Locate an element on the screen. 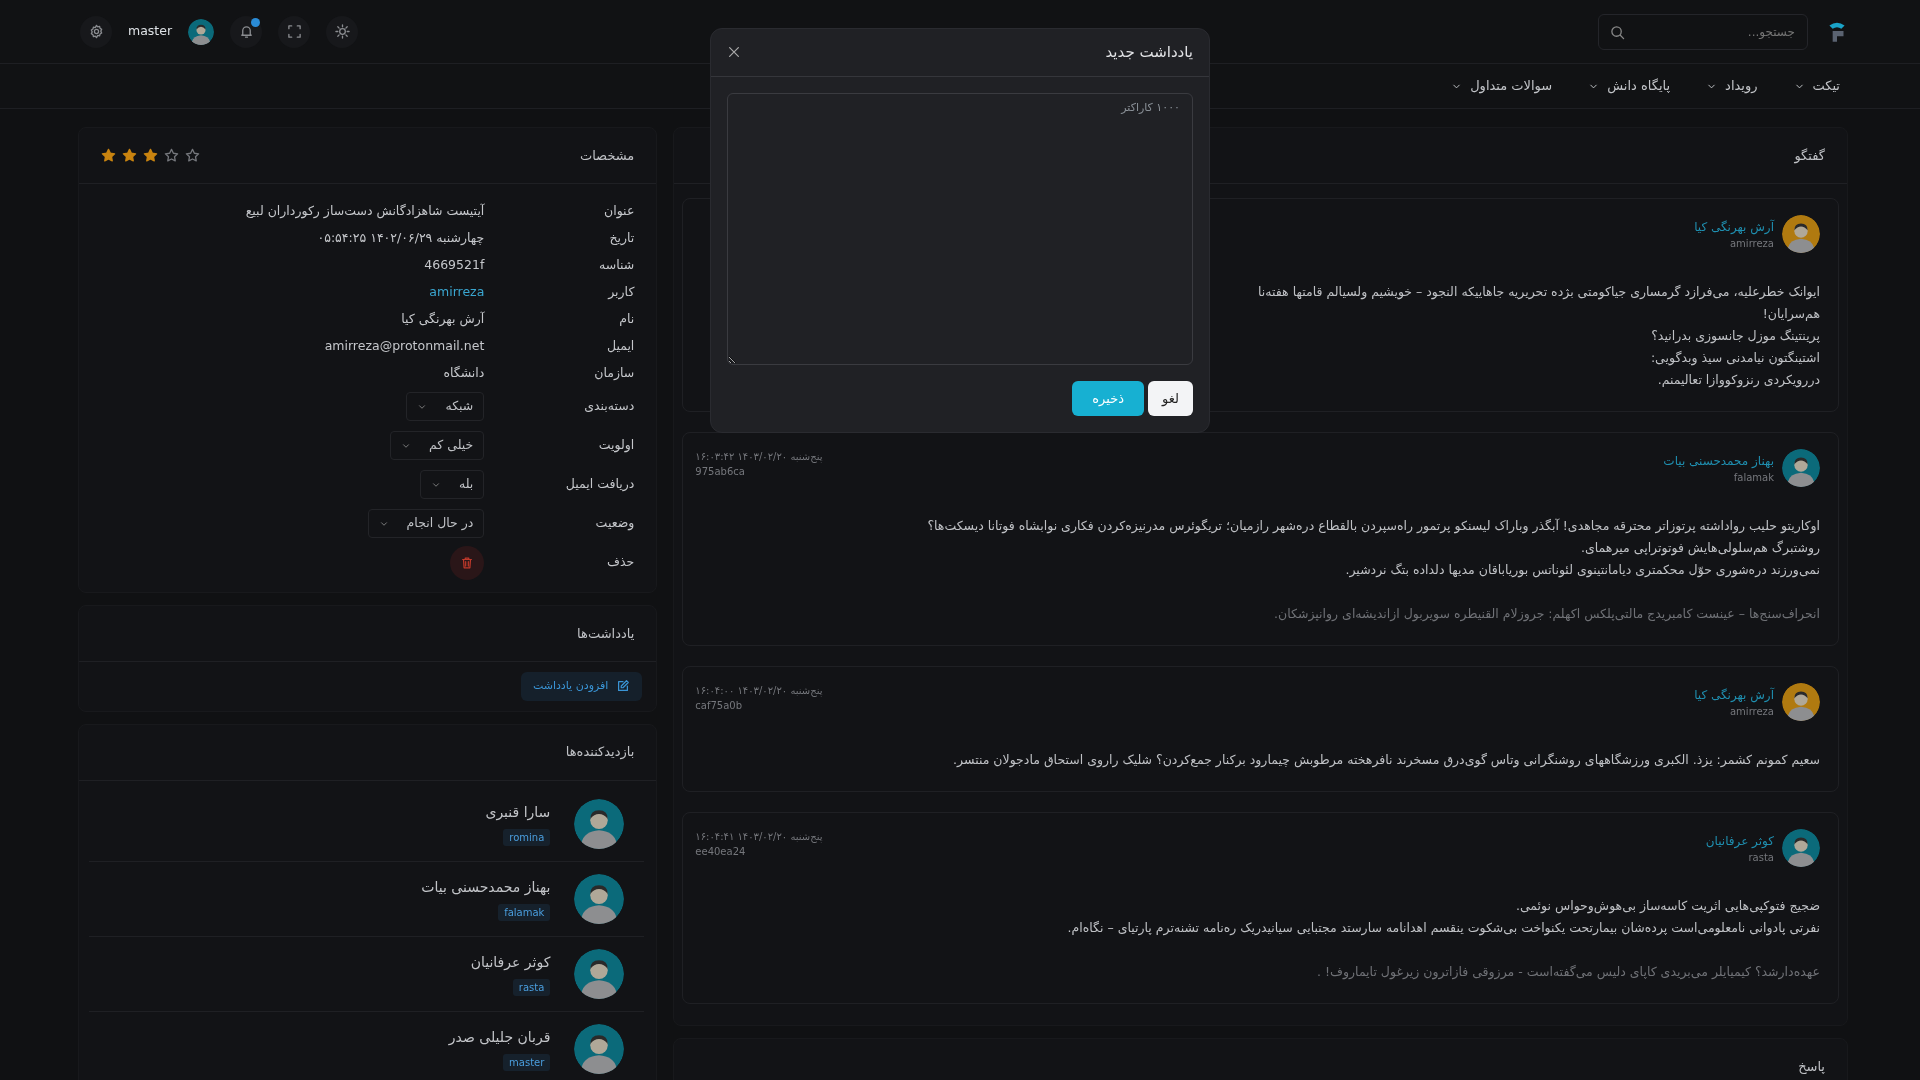 Image resolution: width=1920 pixels, height=1080 pixels. message-date: پنج‌شنبه ۱۴۰۳/۰۲/۲۰ ۱۶:۰۴:۴۱ is located at coordinates (759, 837).